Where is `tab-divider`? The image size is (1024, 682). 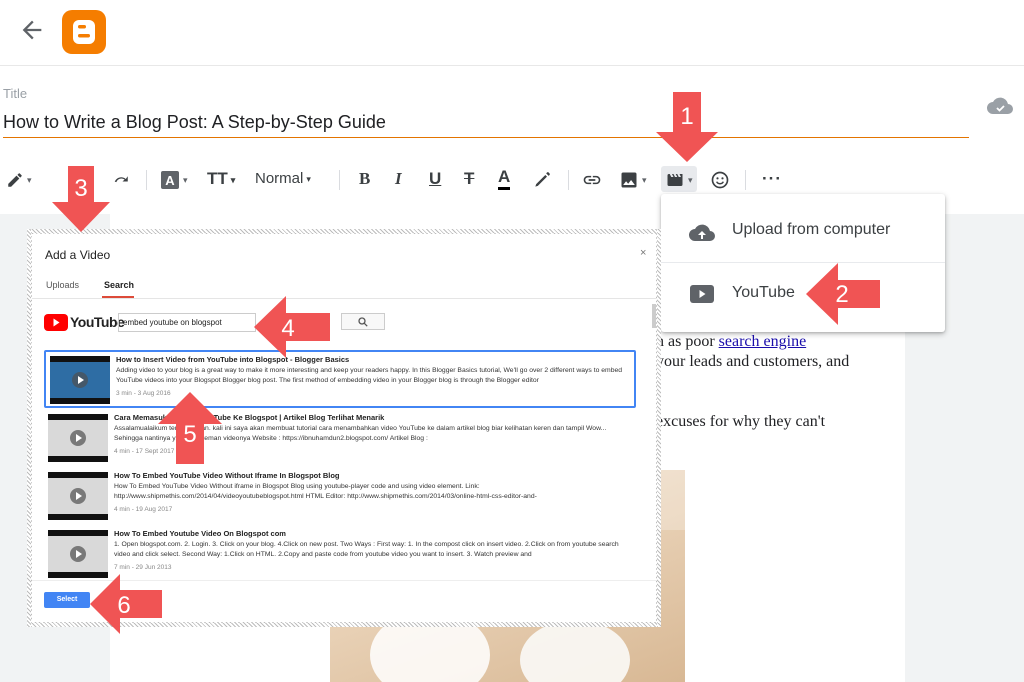
tab-divider is located at coordinates (344, 298).